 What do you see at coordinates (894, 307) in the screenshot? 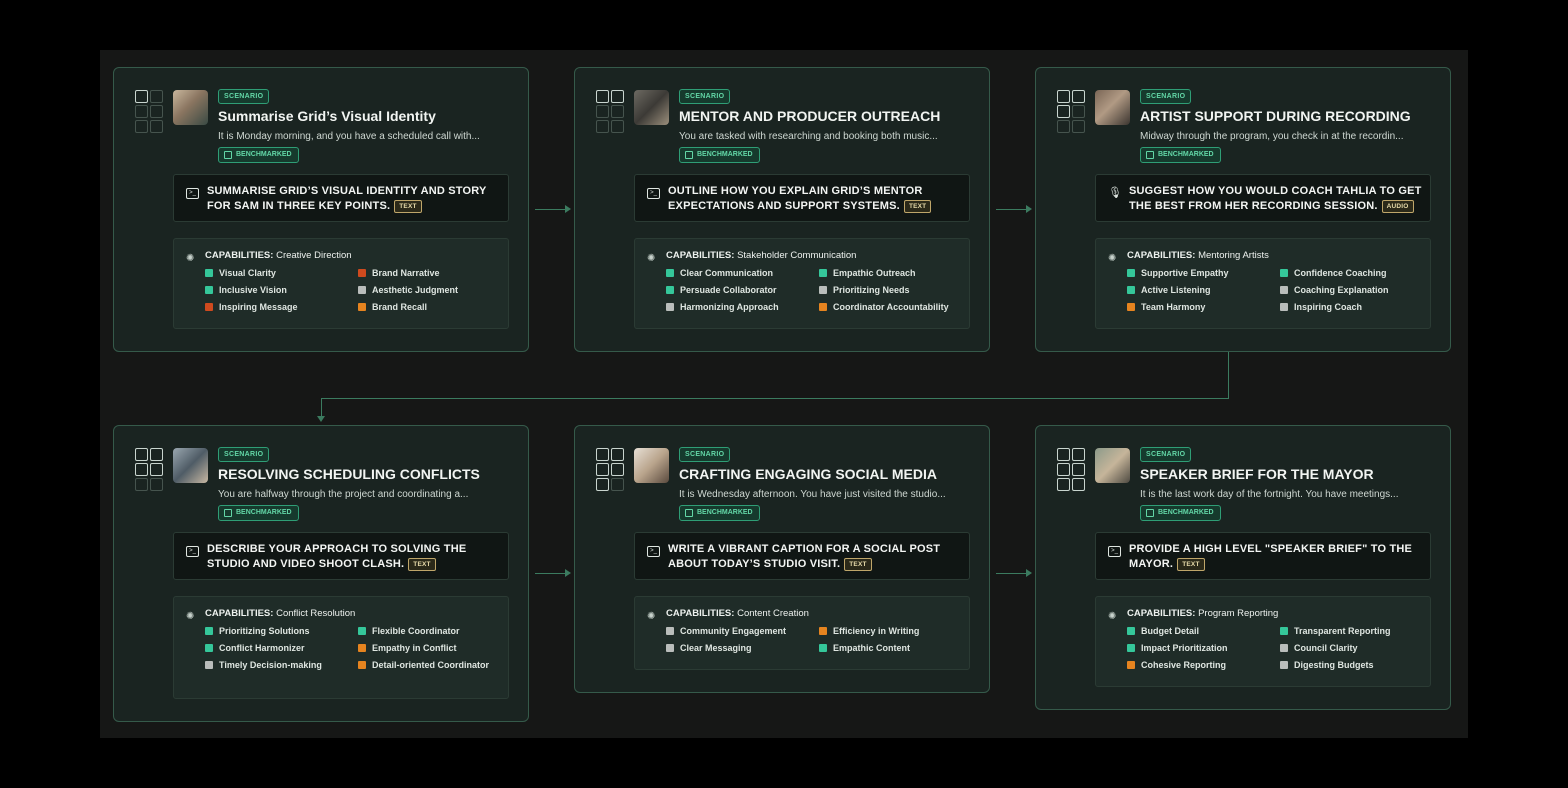
I see `capability-item: Coordinator Accountability` at bounding box center [894, 307].